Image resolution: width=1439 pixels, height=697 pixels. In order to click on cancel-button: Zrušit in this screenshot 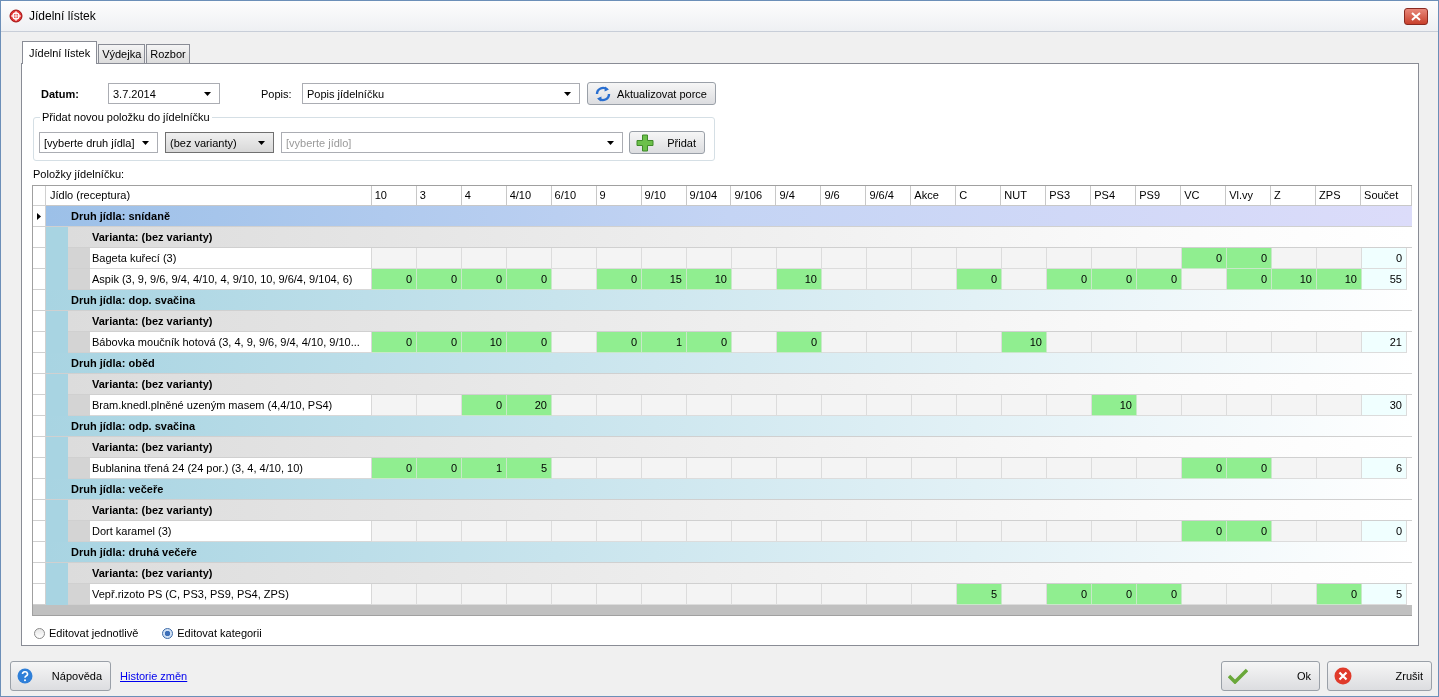, I will do `click(1379, 676)`.